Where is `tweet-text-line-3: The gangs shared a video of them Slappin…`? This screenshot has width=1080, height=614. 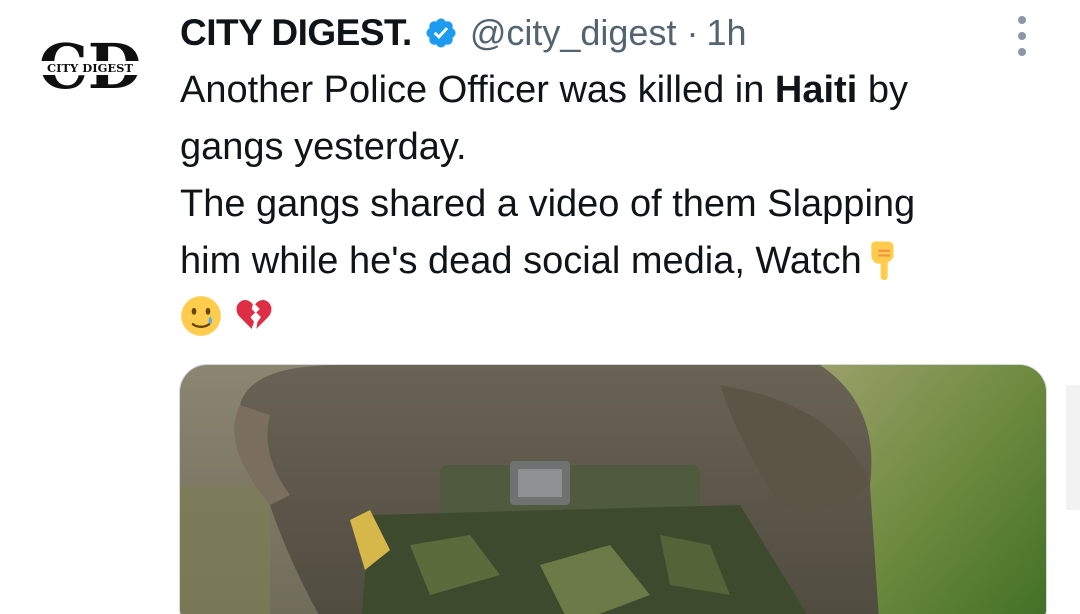
tweet-text-line-3: The gangs shared a video of them Slappin… is located at coordinates (548, 204).